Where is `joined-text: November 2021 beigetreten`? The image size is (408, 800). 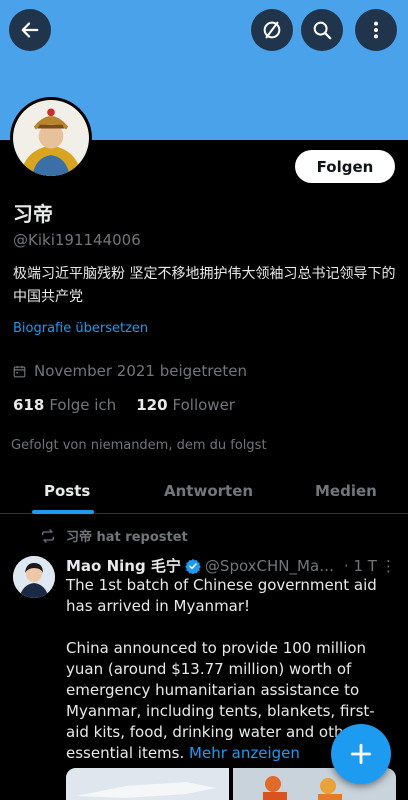
joined-text: November 2021 beigetreten is located at coordinates (140, 371).